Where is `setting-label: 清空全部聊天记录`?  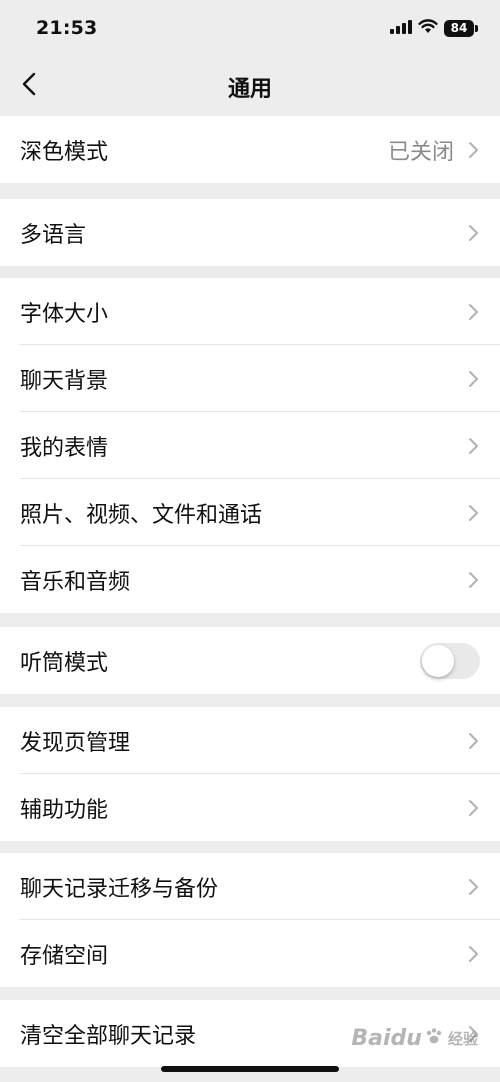
setting-label: 清空全部聊天记录 is located at coordinates (108, 1036).